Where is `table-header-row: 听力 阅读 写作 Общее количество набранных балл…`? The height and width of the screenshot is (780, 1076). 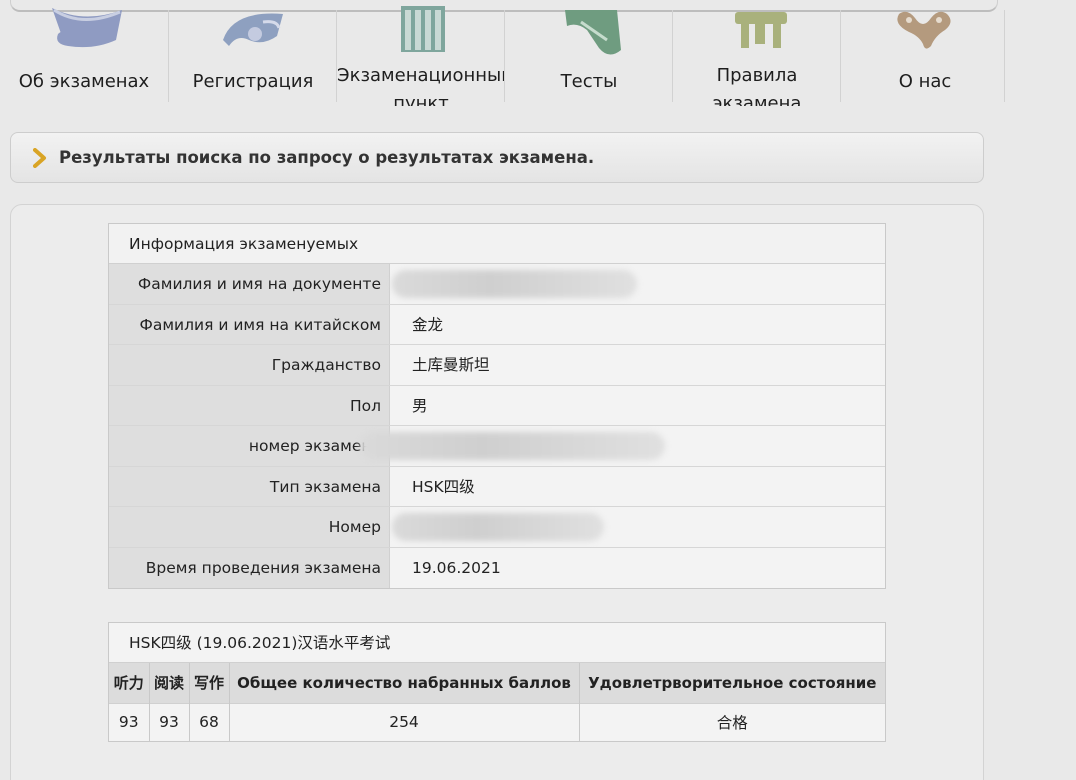 table-header-row: 听力 阅读 写作 Общее количество набранных балл… is located at coordinates (497, 683).